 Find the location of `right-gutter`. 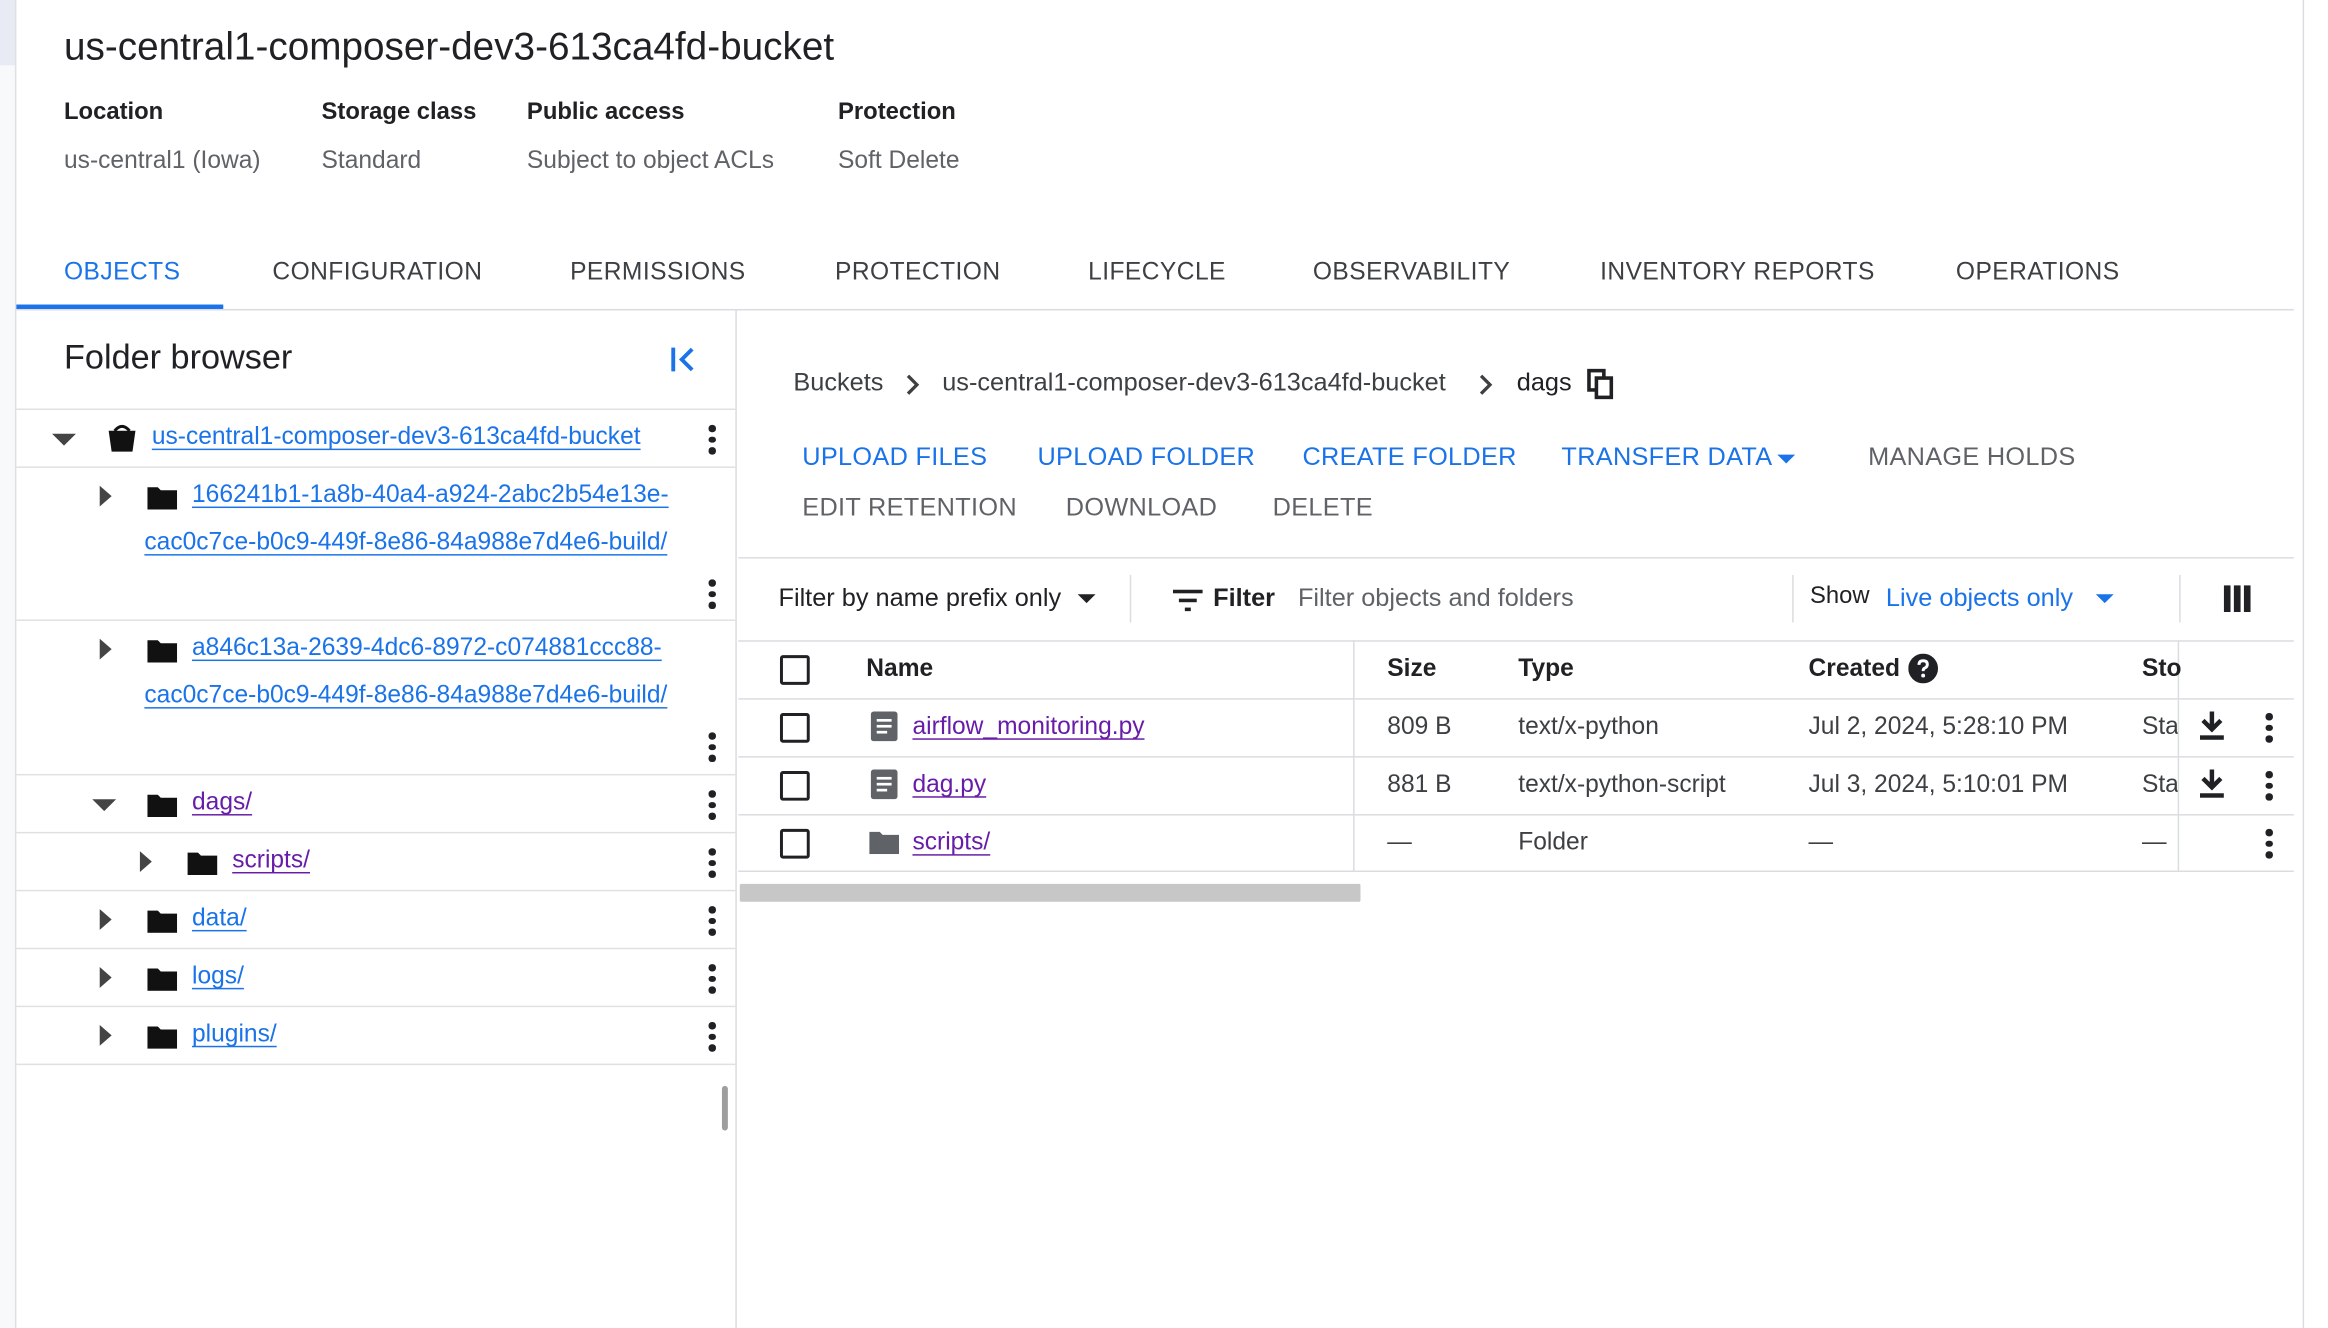

right-gutter is located at coordinates (2316, 664).